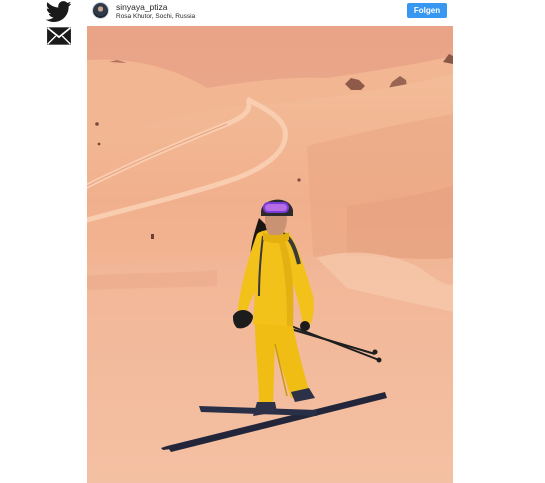 This screenshot has height=483, width=545. I want to click on twitter-share-button, so click(59, 12).